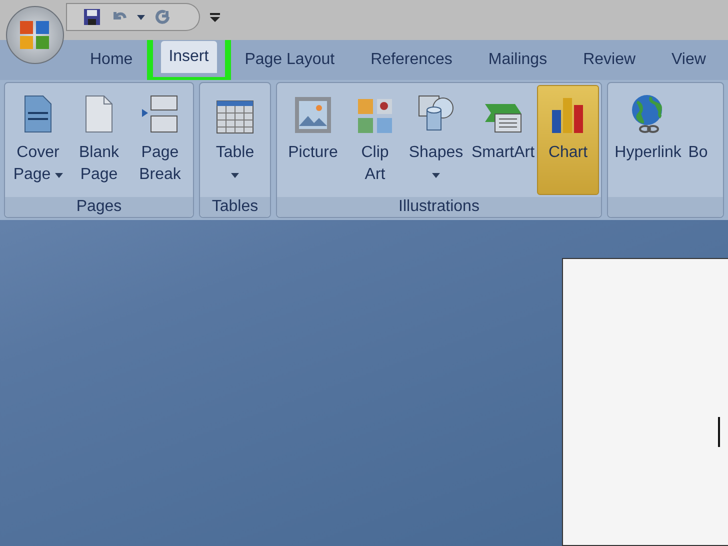 The image size is (728, 546). What do you see at coordinates (38, 153) in the screenshot?
I see `button-label: Cover` at bounding box center [38, 153].